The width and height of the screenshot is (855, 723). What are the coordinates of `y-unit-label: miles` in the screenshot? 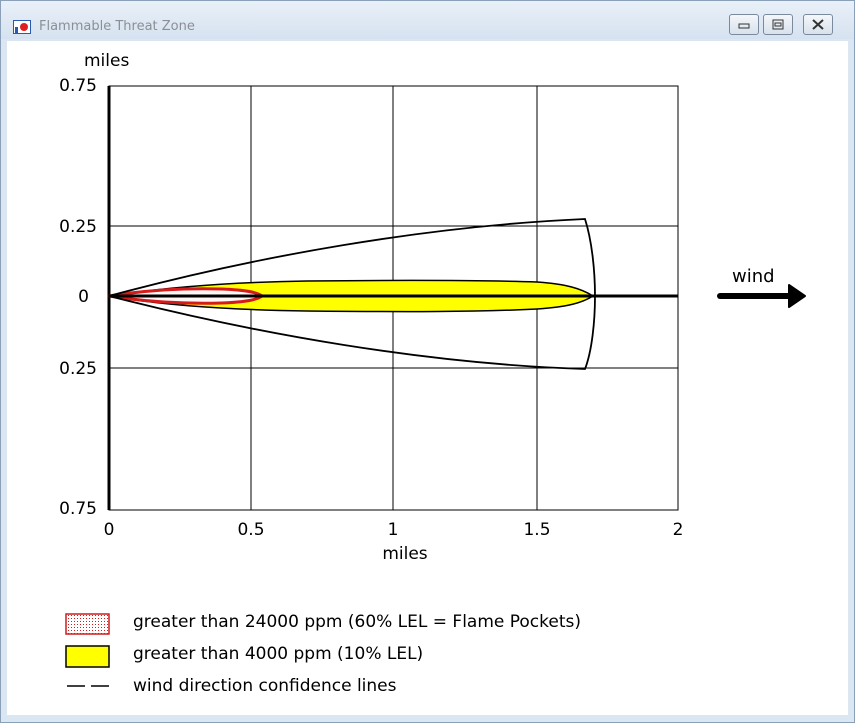 It's located at (106, 61).